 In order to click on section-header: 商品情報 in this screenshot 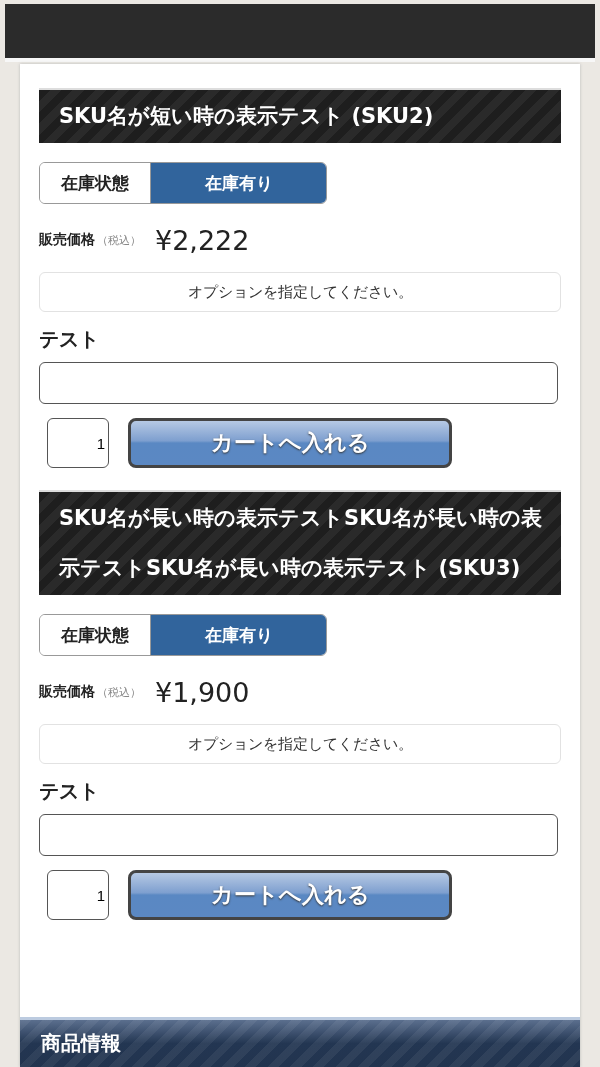, I will do `click(300, 1042)`.